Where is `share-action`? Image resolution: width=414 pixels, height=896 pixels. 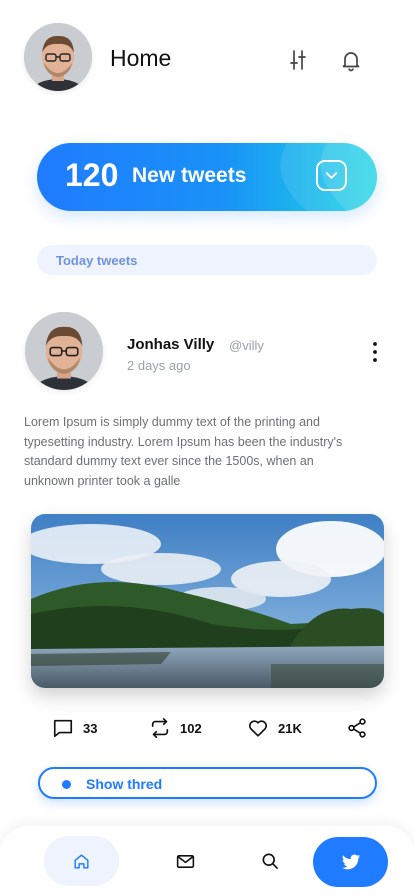
share-action is located at coordinates (357, 728).